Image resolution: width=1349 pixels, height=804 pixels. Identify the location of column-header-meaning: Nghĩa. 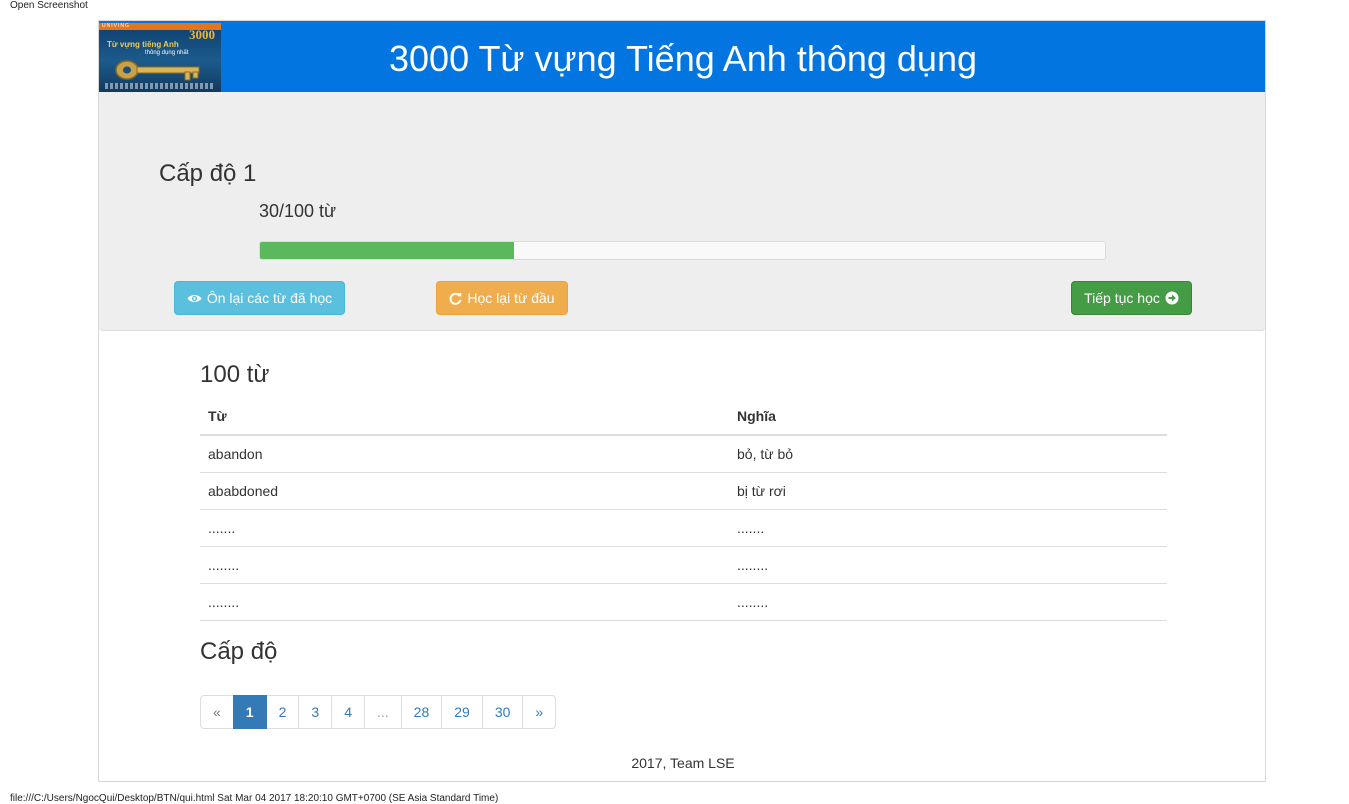
(948, 417).